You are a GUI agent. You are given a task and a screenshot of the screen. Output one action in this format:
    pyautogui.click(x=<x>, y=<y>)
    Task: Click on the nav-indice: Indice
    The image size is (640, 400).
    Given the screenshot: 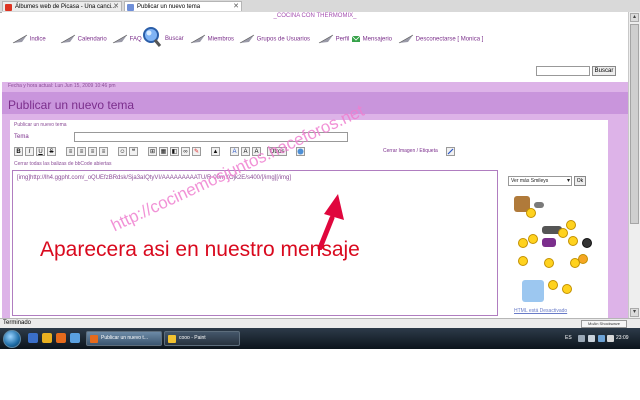 What is the action you would take?
    pyautogui.click(x=29, y=39)
    